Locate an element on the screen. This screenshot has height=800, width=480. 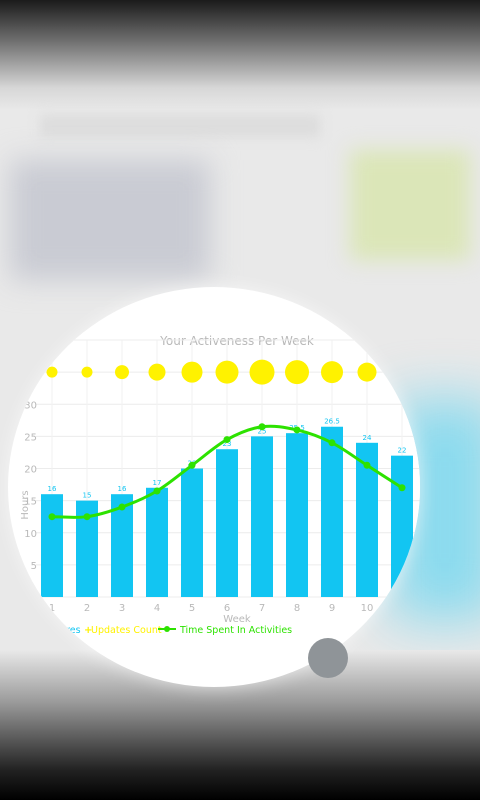
y-tick-label: 10 is located at coordinates (30, 534).